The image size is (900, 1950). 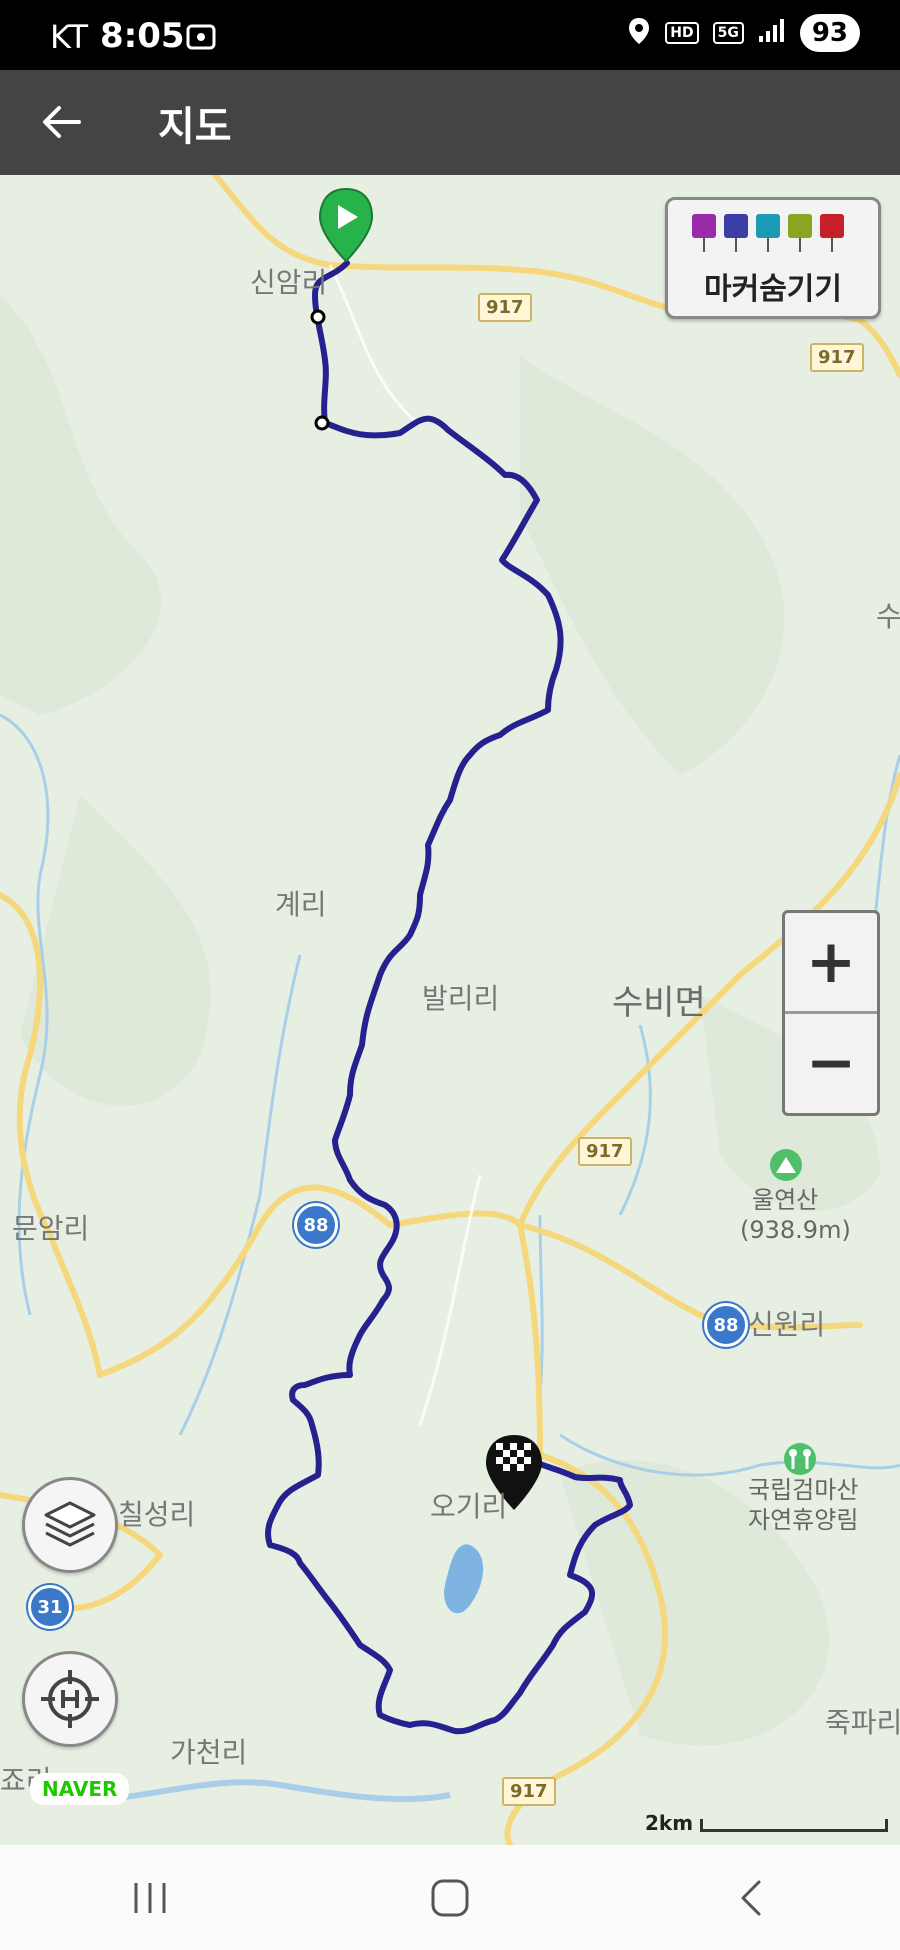 I want to click on place-label: 자연휴양림, so click(x=803, y=1520).